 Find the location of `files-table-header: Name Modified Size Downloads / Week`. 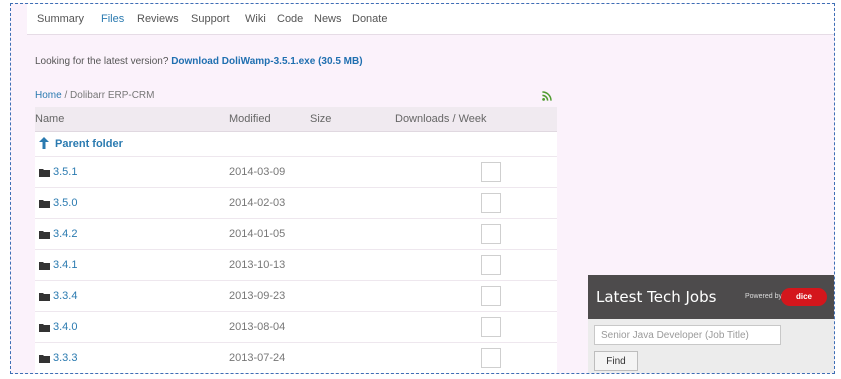

files-table-header: Name Modified Size Downloads / Week is located at coordinates (296, 119).